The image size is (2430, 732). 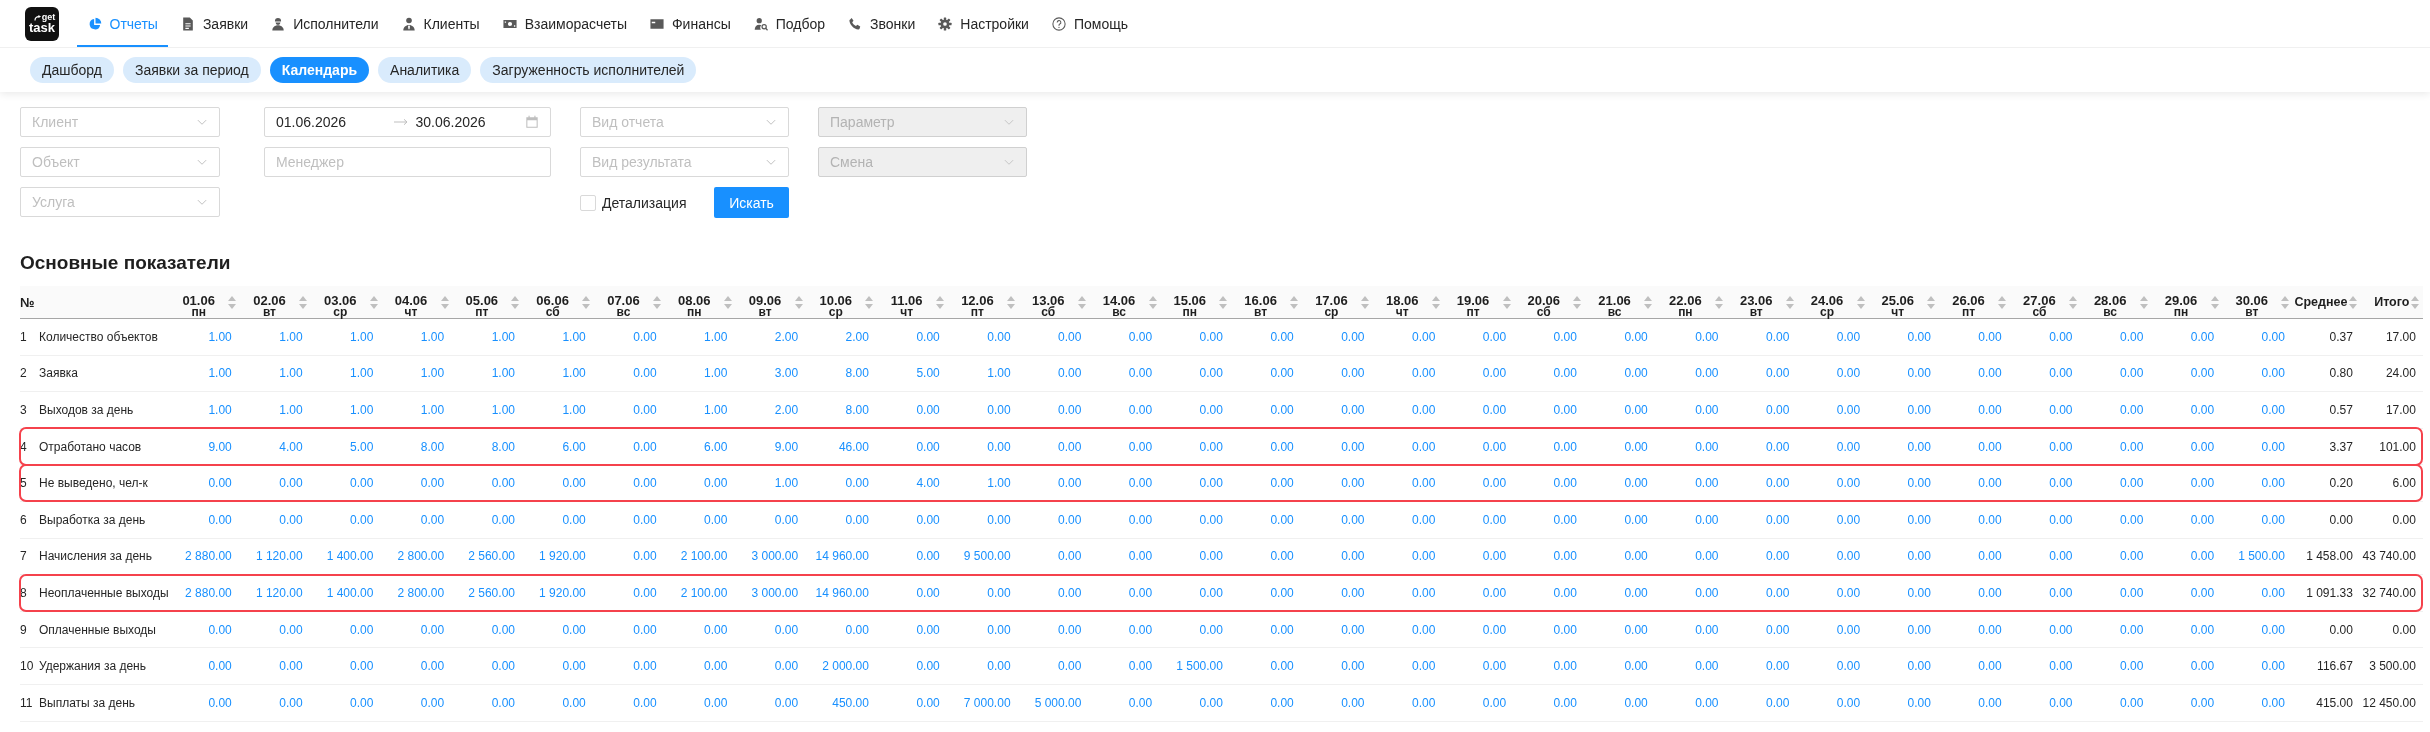 I want to click on value-link: 1 500.00, so click(x=1199, y=666).